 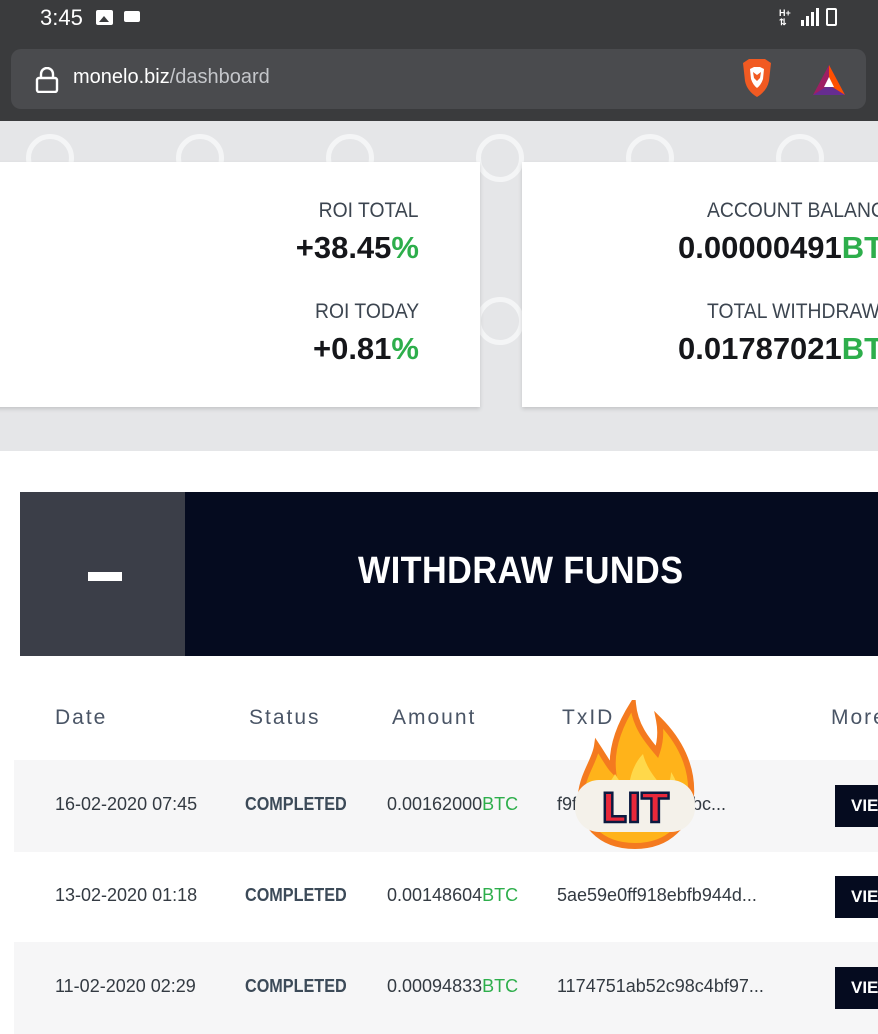 I want to click on account-balance-value: 0.00000491BT, so click(x=778, y=247).